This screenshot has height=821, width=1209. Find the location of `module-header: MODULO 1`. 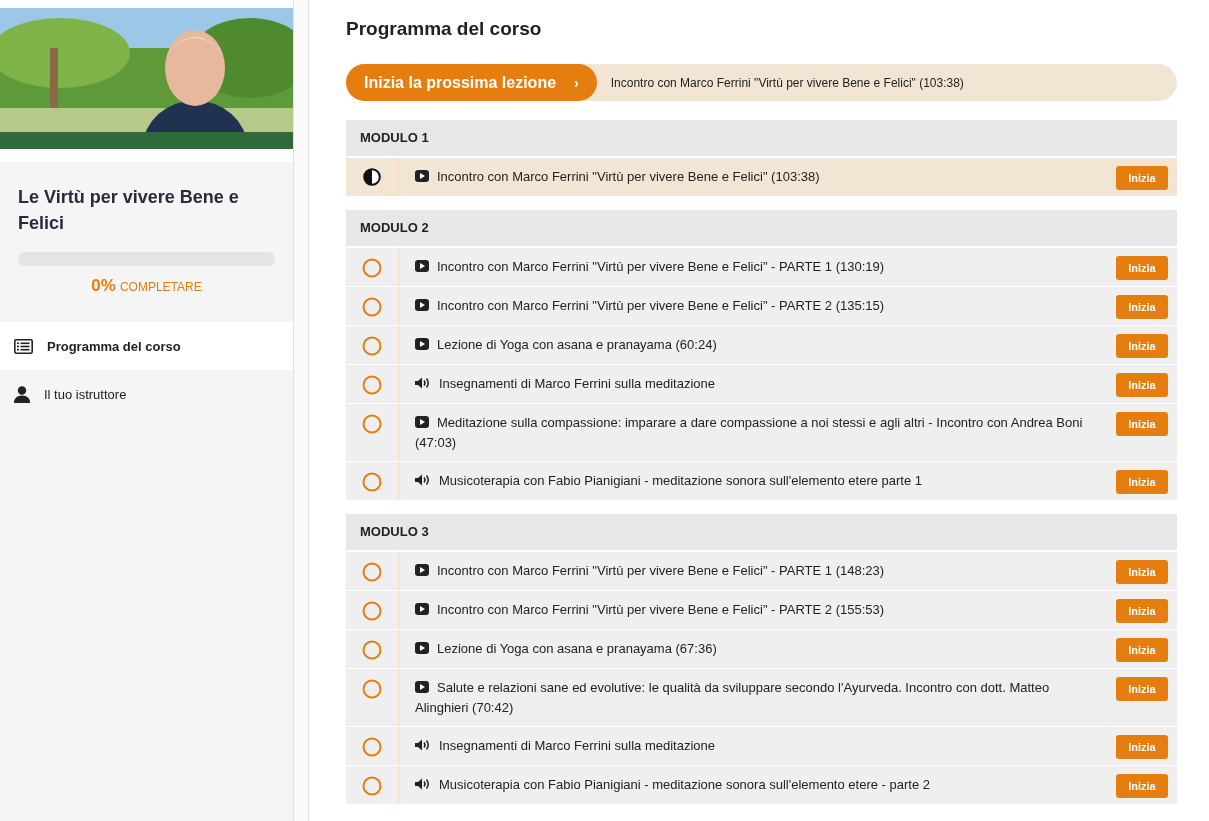

module-header: MODULO 1 is located at coordinates (761, 138).